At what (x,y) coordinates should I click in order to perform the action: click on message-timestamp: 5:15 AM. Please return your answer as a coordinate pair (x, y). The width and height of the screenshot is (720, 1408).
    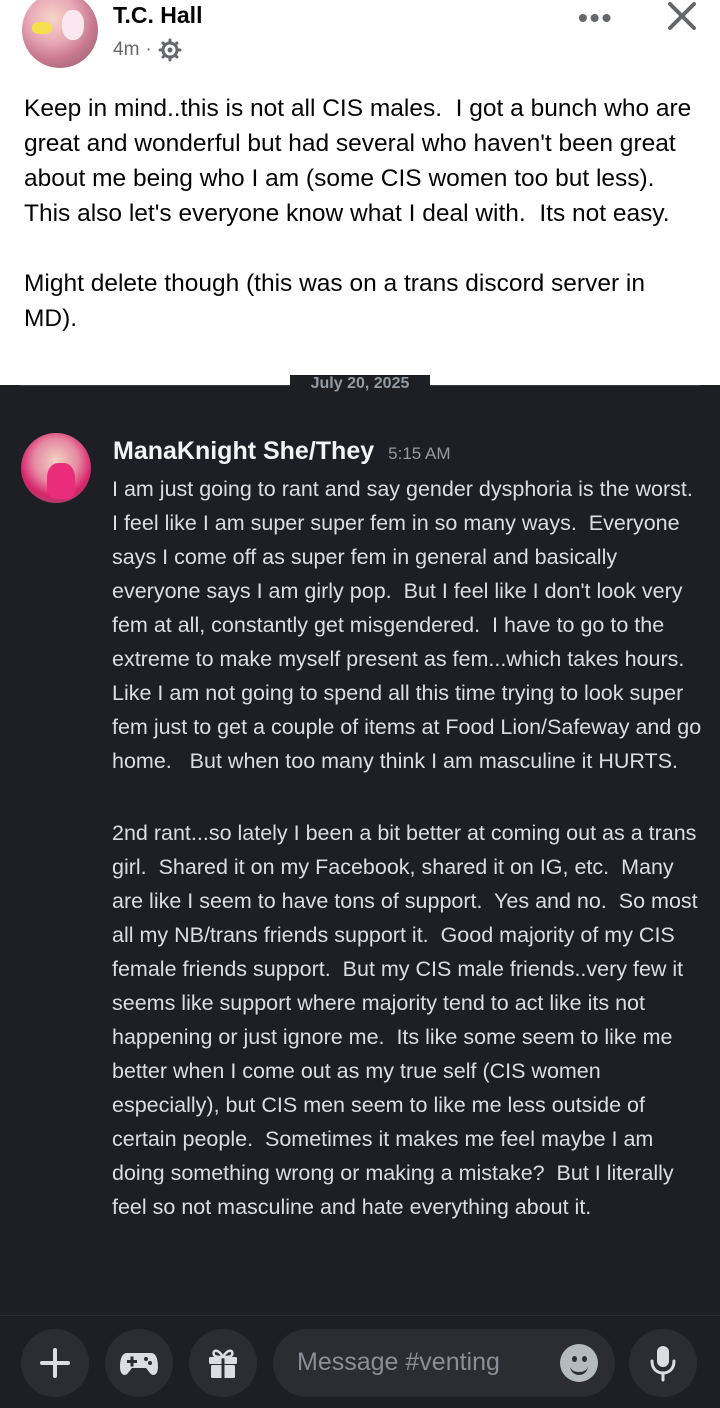
    Looking at the image, I should click on (419, 453).